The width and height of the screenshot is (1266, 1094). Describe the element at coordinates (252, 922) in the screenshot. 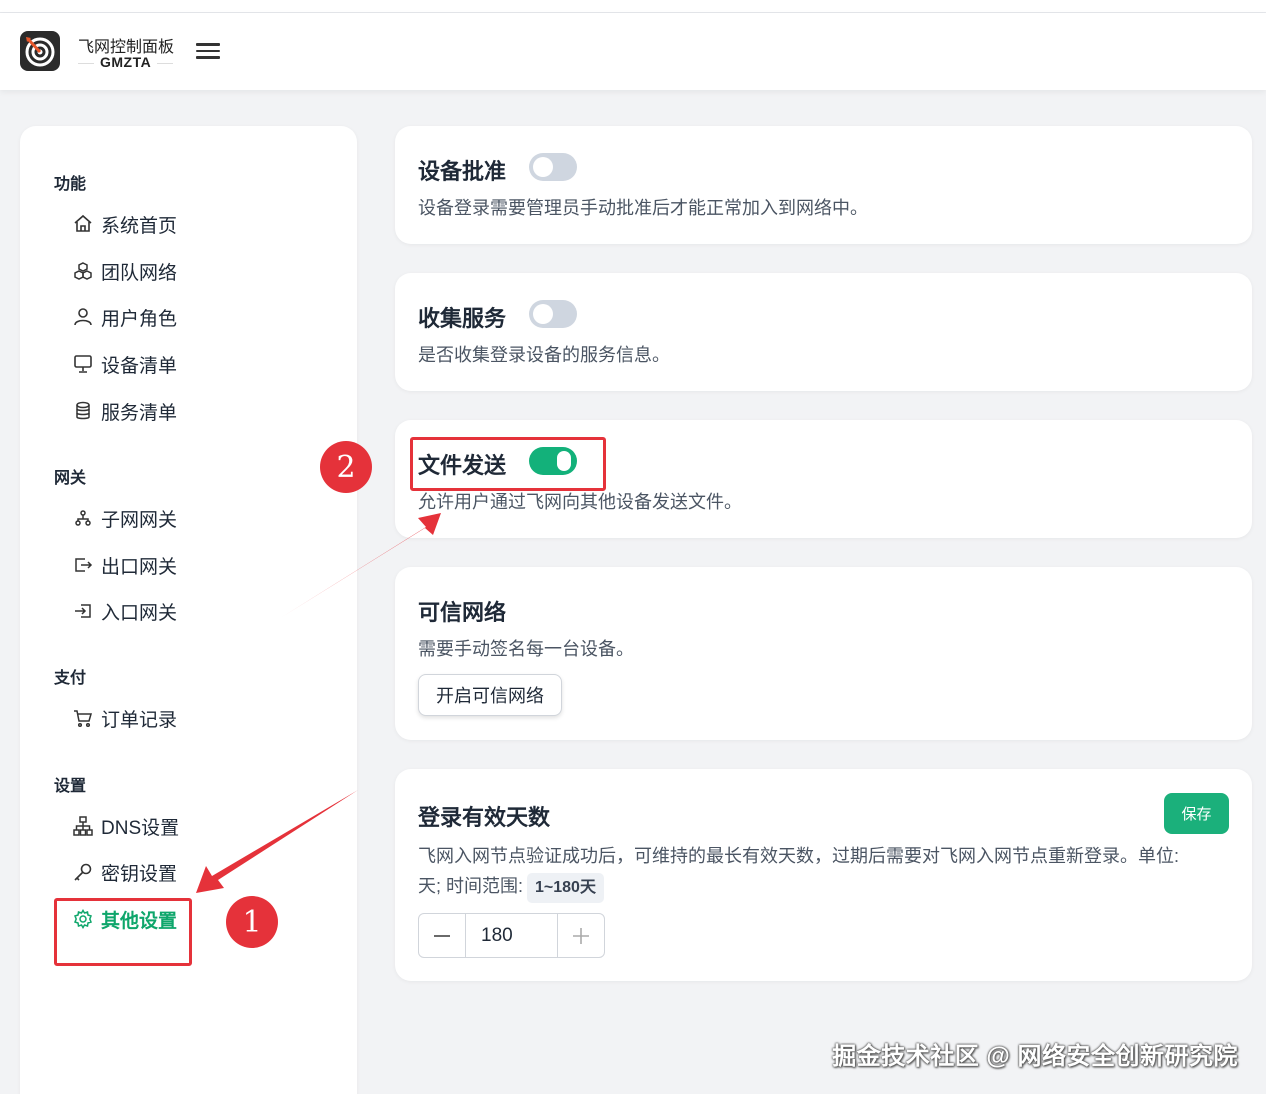

I see `annotation-badge-1: 1` at that location.